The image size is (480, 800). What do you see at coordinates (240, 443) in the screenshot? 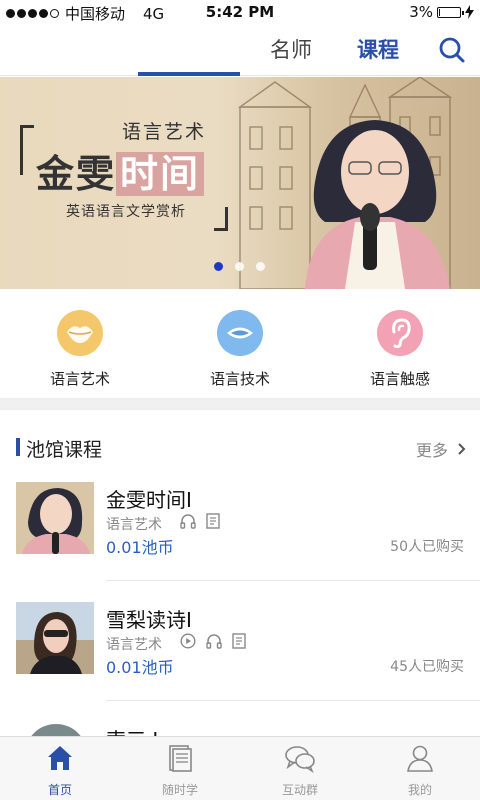
I see `section-header: 池馆课程 更多` at bounding box center [240, 443].